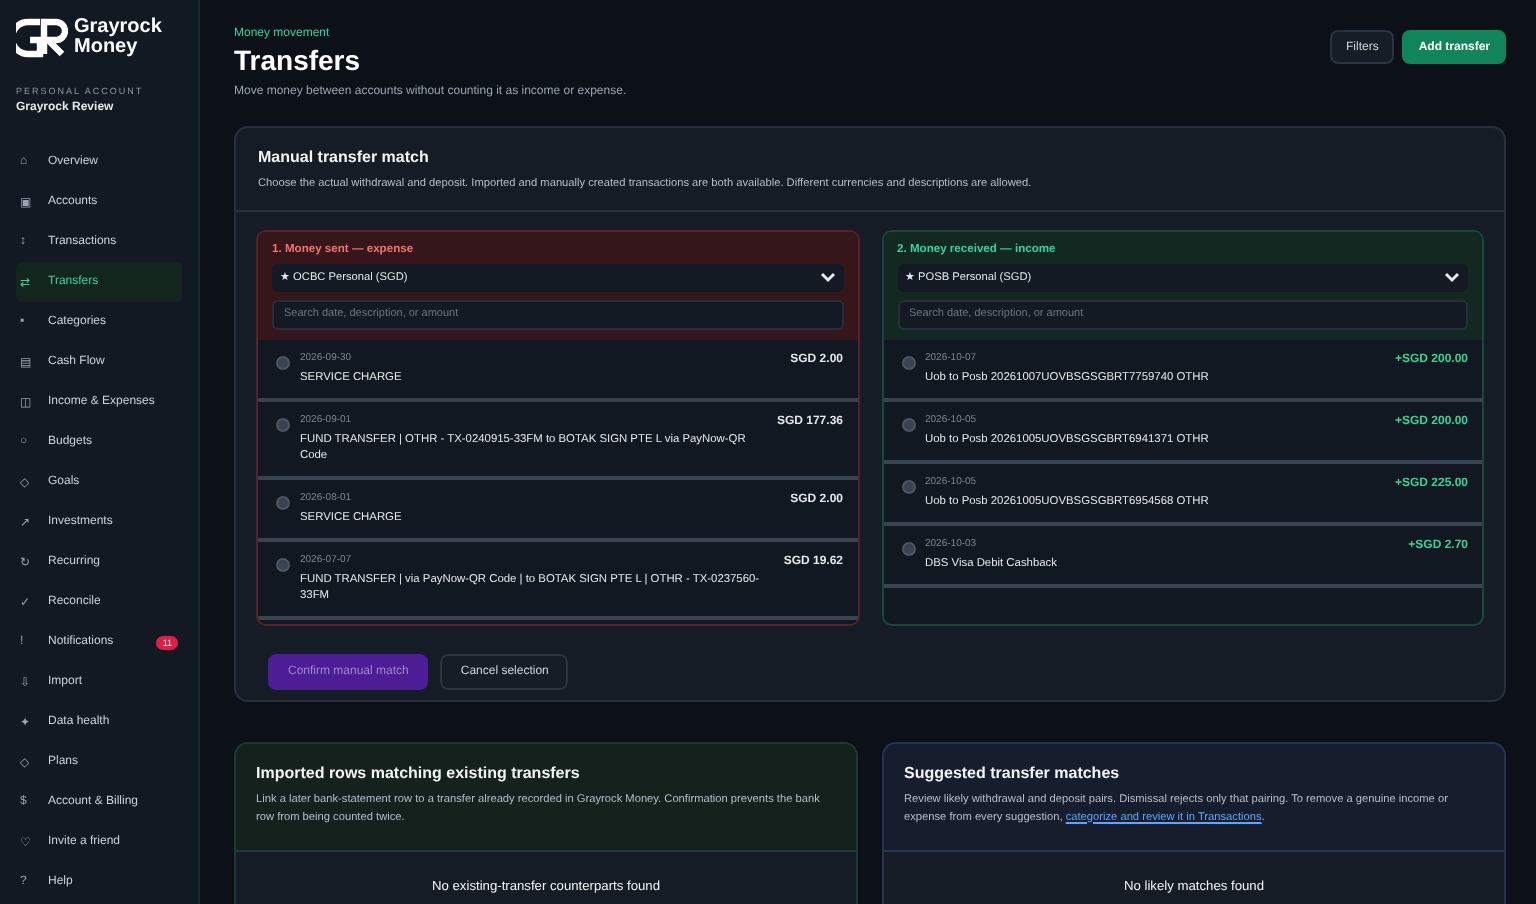  I want to click on page-title: Transfers, so click(298, 60).